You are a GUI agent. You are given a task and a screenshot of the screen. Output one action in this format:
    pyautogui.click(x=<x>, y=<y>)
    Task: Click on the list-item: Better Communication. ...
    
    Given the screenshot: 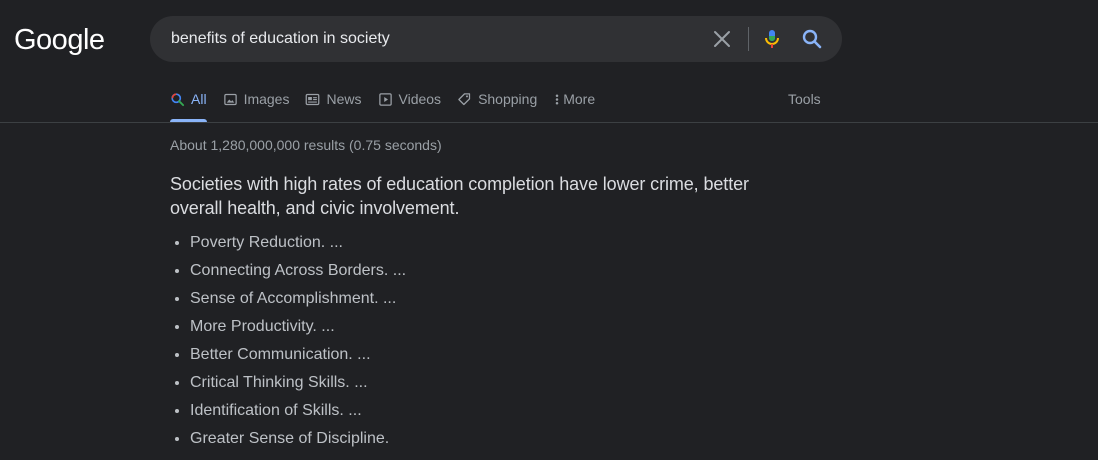 What is the action you would take?
    pyautogui.click(x=298, y=355)
    